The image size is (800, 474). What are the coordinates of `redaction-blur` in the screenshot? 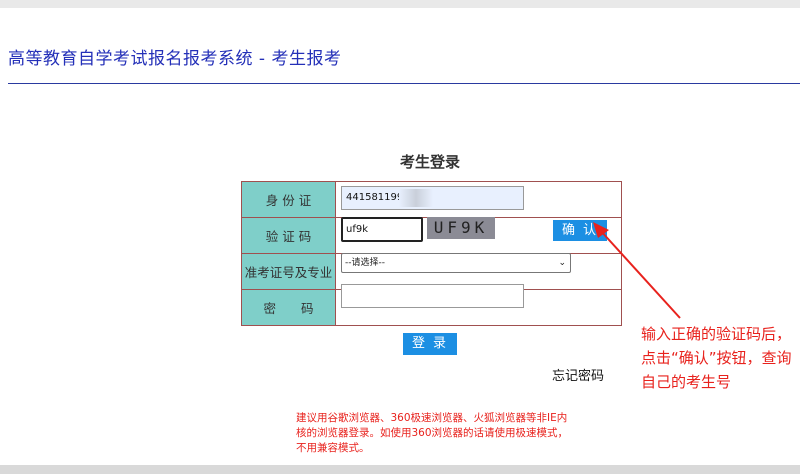 It's located at (416, 198).